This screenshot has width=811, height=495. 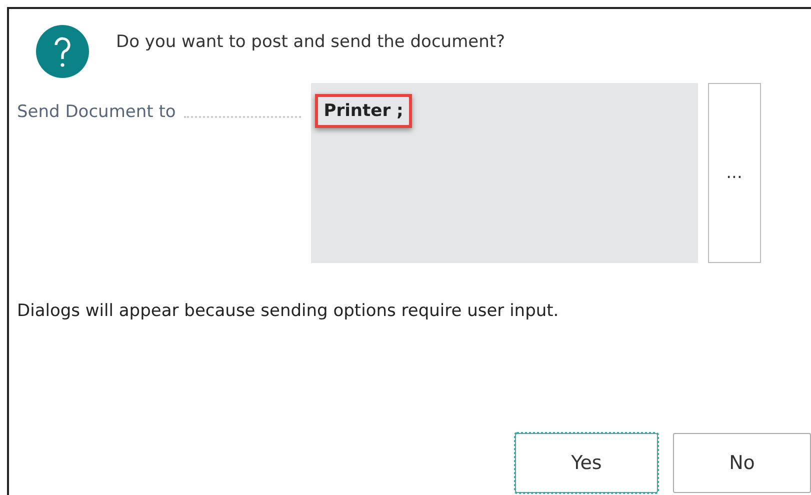 I want to click on field-label: Send Document to, so click(x=96, y=113).